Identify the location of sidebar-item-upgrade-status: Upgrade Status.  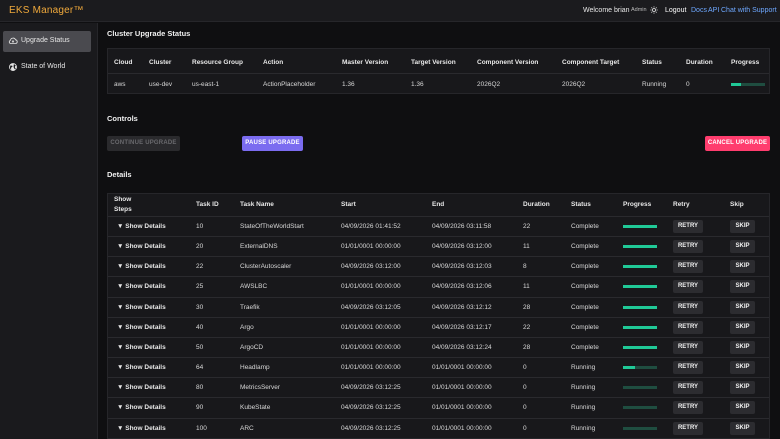
(47, 41).